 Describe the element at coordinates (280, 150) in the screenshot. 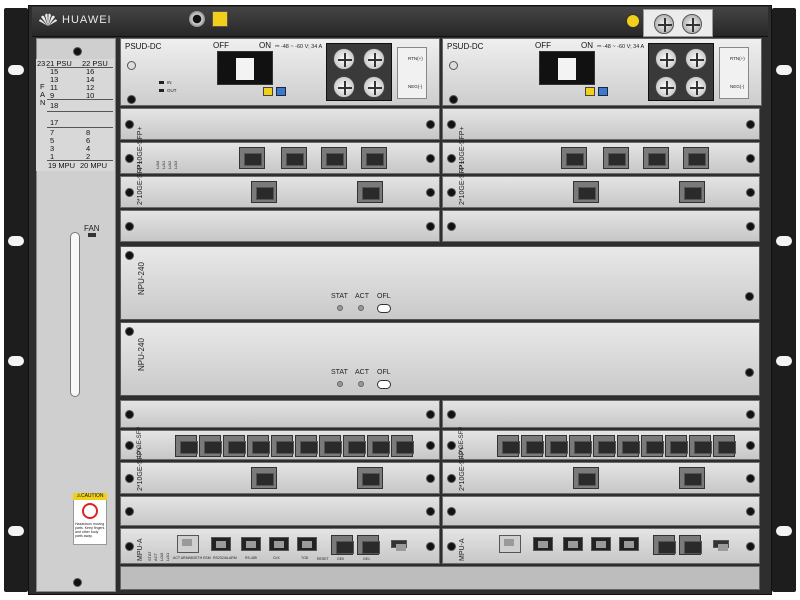

I see `interface-board-4port: 4*10GE-SFP+ L/A0 L/A1 L/A2 L/A3` at that location.